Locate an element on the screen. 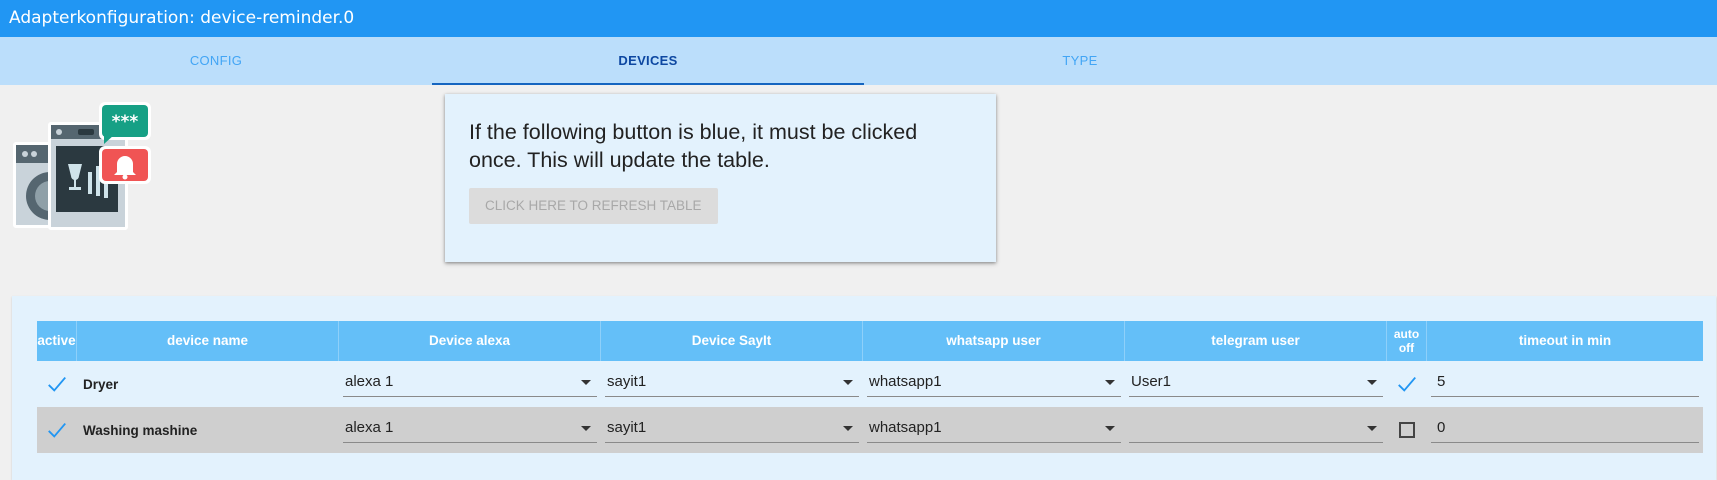  refresh-table-button: CLICK HERE TO REFRESH TABLE is located at coordinates (593, 206).